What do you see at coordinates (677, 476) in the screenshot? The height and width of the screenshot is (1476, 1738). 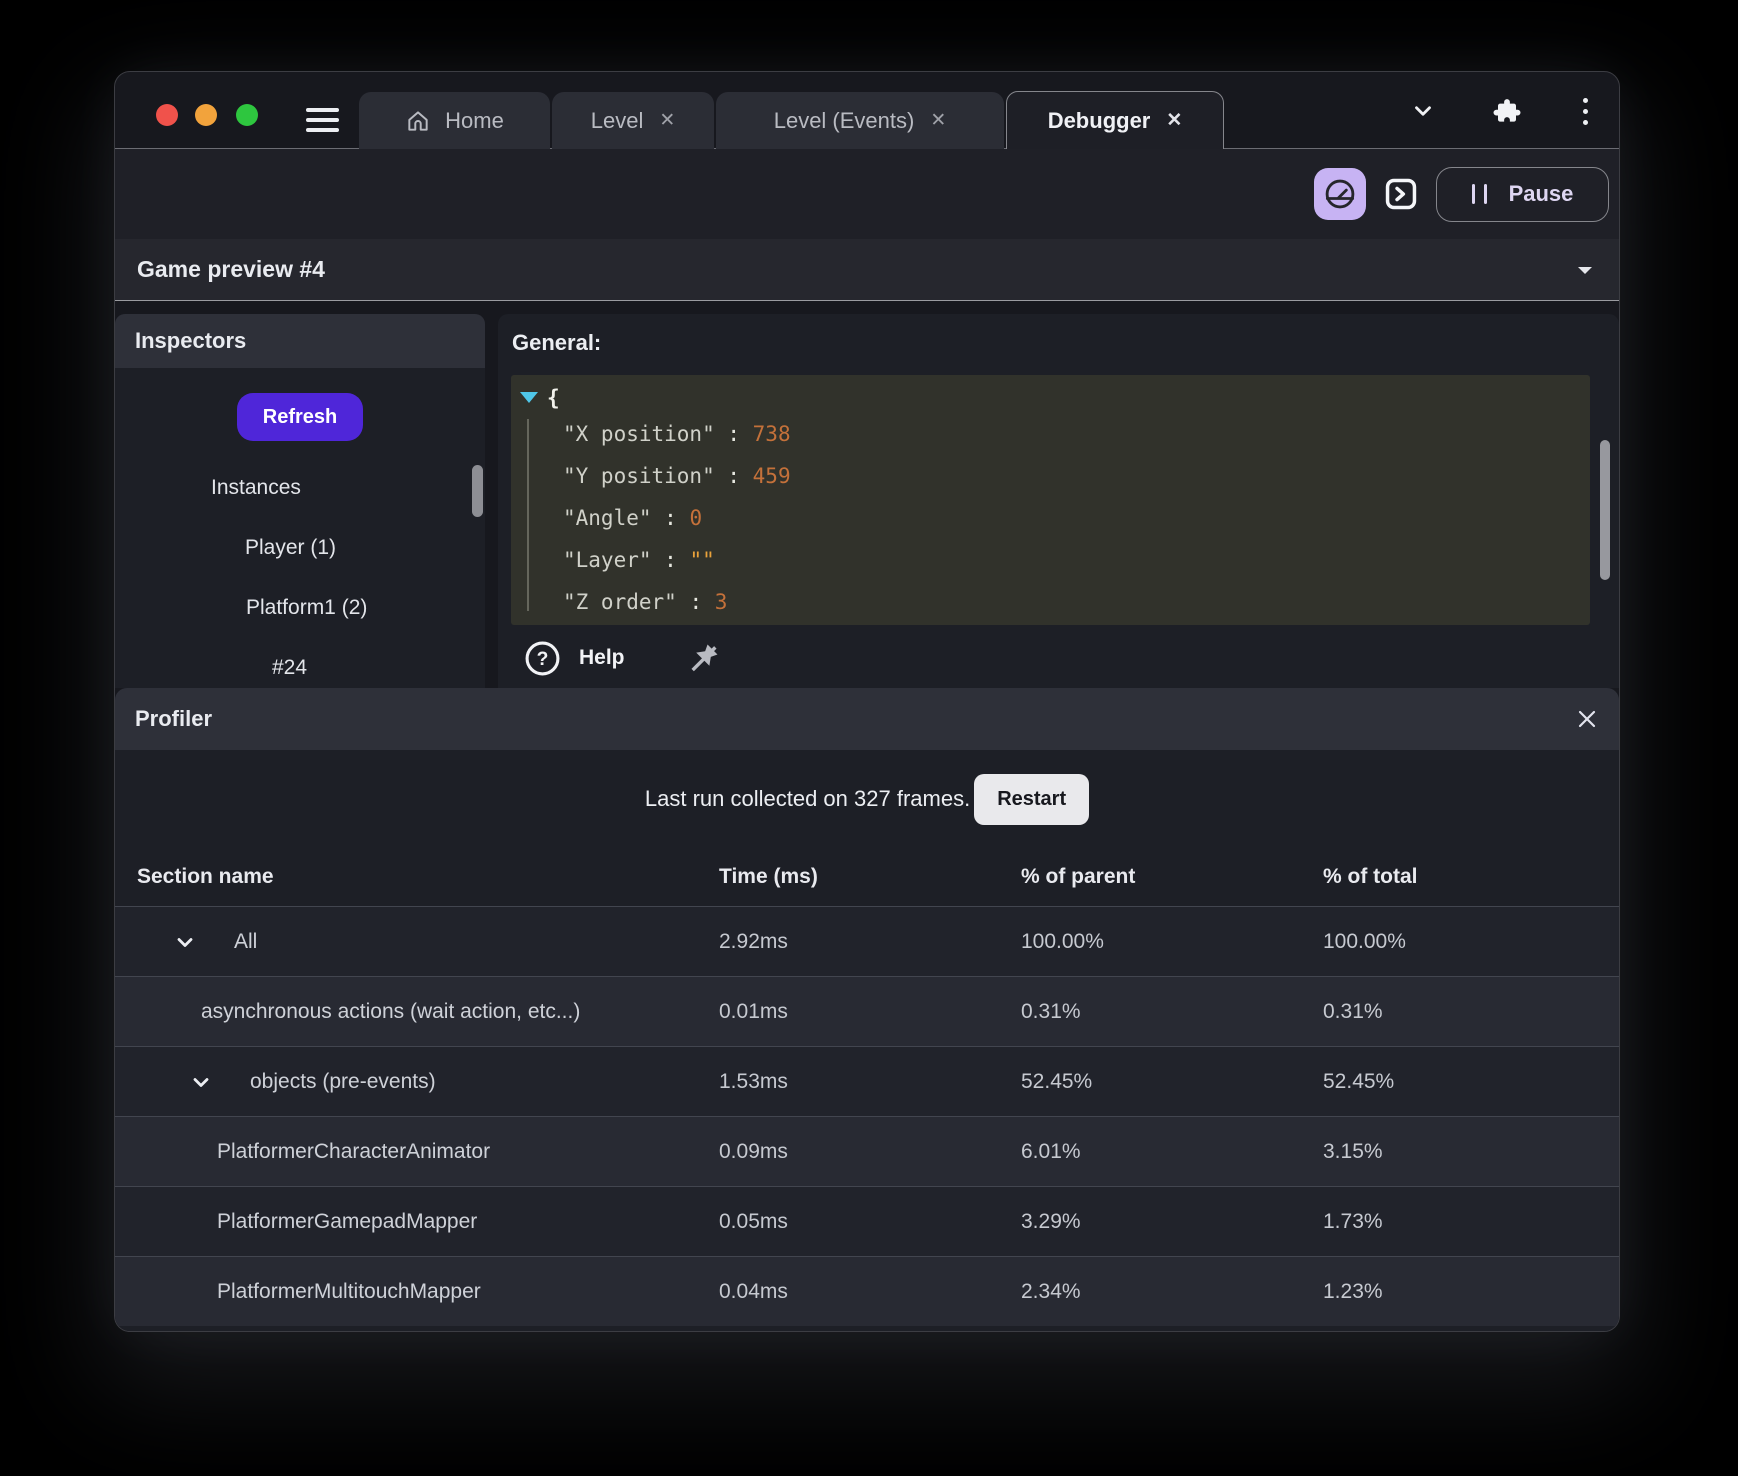 I see `json-line: "Y position" : 459` at bounding box center [677, 476].